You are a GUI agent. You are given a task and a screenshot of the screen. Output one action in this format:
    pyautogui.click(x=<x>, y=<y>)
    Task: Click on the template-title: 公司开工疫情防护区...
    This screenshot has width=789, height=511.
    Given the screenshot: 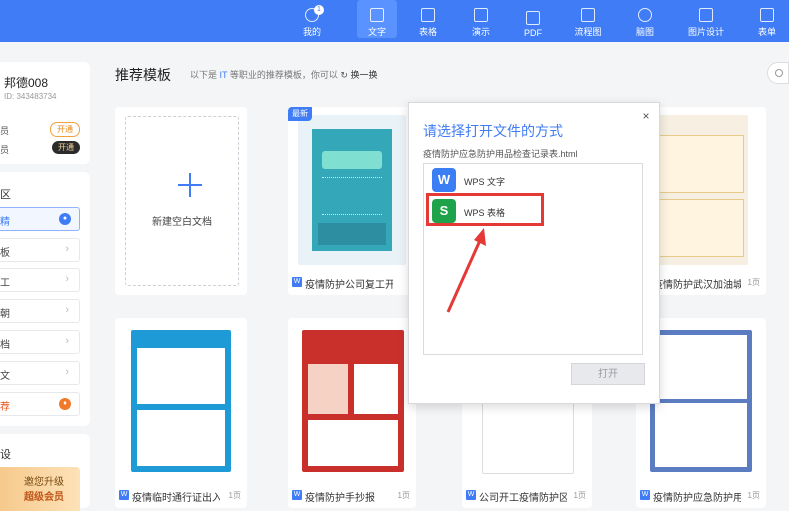 What is the action you would take?
    pyautogui.click(x=523, y=498)
    